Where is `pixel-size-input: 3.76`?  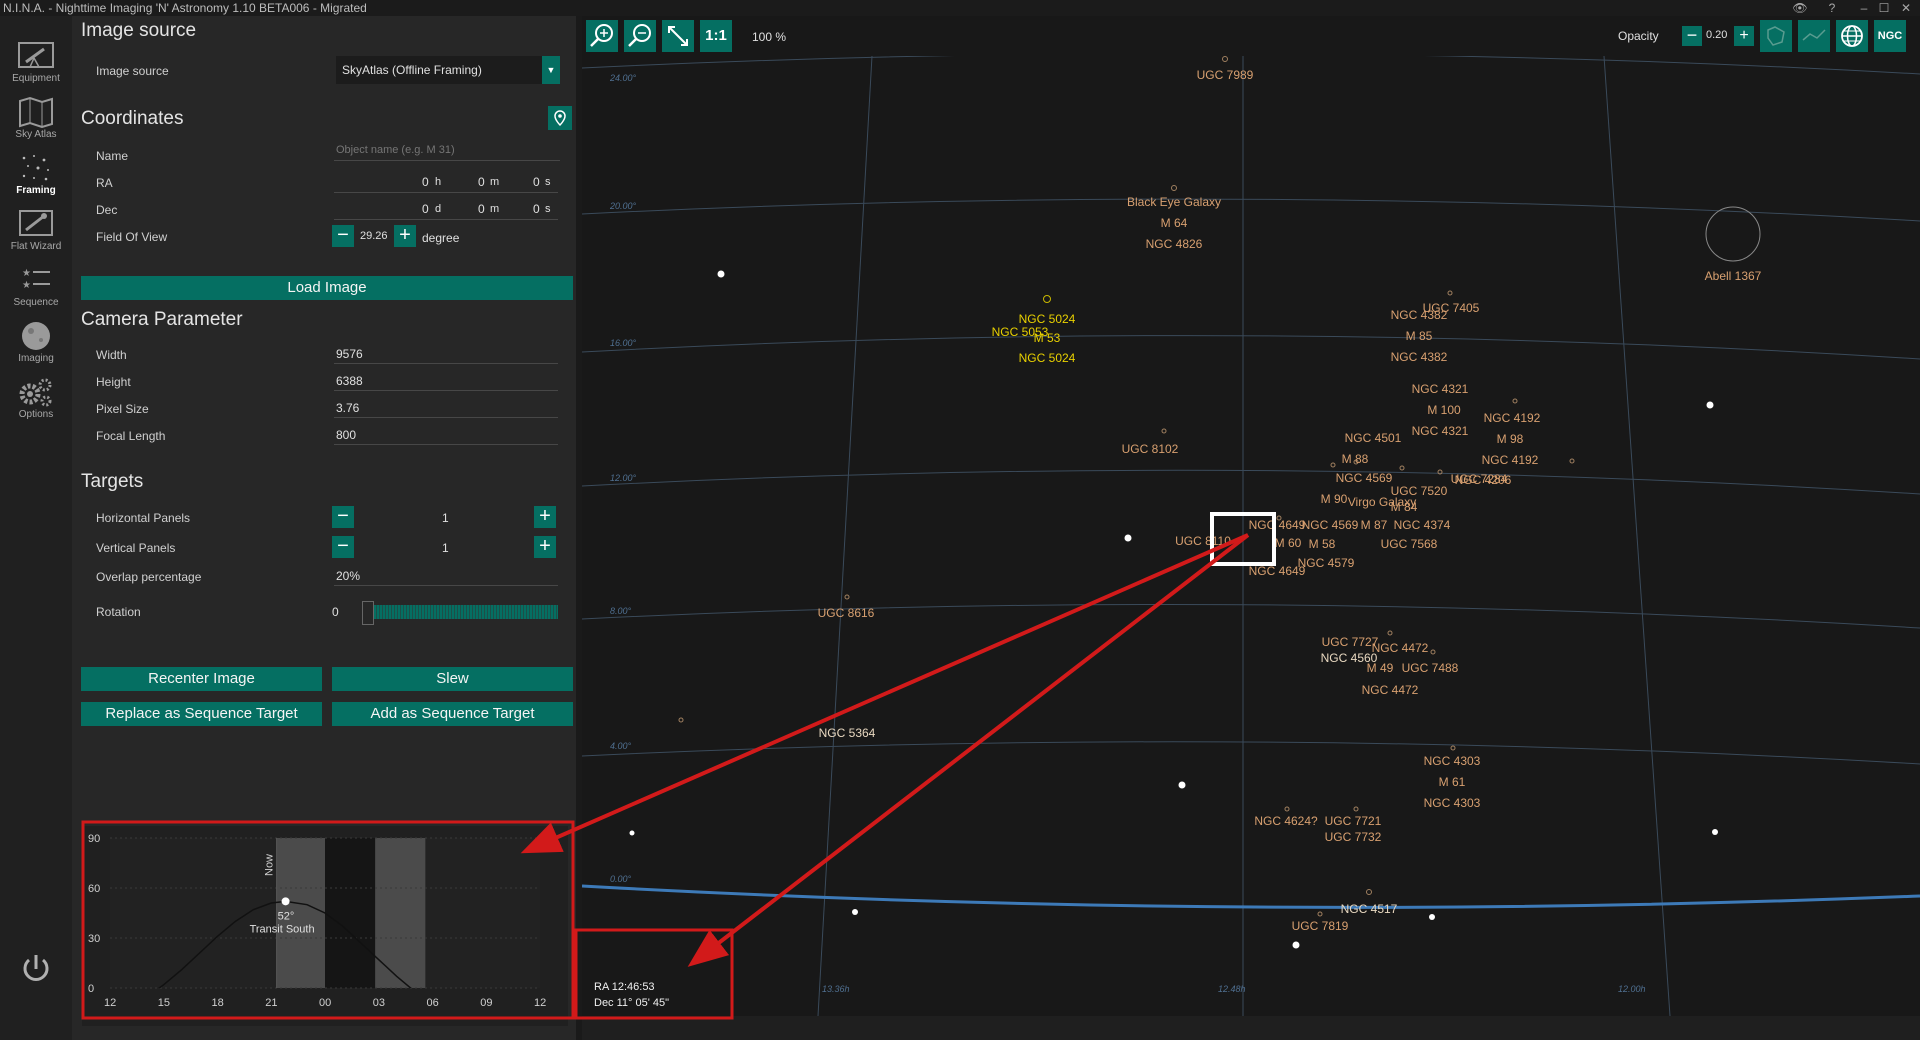
pixel-size-input: 3.76 is located at coordinates (347, 408).